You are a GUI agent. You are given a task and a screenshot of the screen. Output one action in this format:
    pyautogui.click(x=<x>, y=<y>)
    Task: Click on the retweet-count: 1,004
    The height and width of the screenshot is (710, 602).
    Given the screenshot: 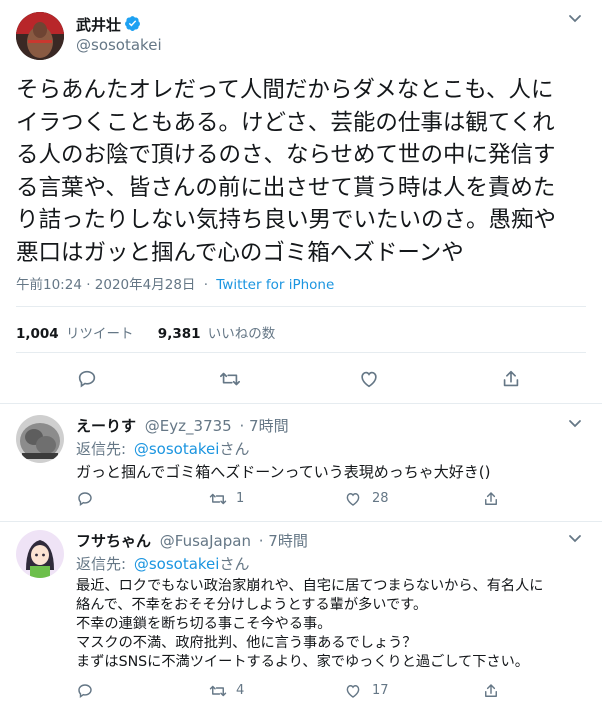 What is the action you would take?
    pyautogui.click(x=37, y=334)
    